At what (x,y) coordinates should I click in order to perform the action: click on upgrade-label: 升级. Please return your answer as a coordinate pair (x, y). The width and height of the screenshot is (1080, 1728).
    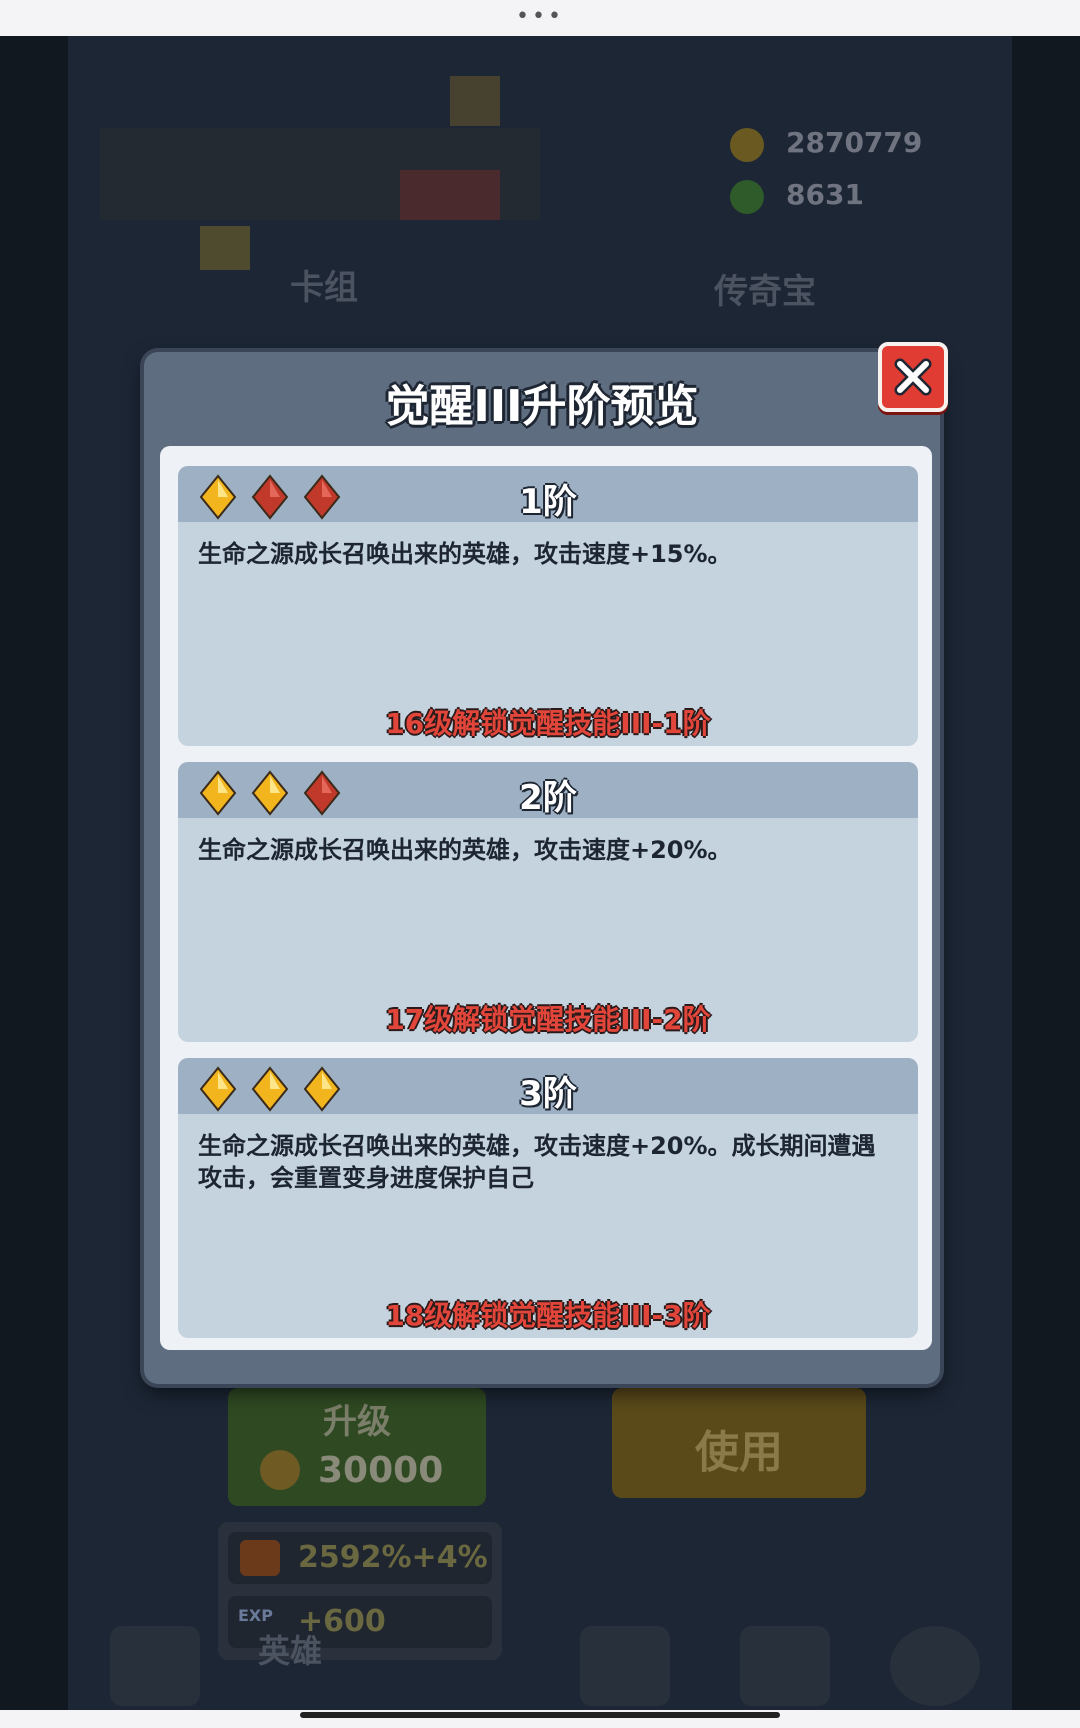
    Looking at the image, I should click on (357, 1422).